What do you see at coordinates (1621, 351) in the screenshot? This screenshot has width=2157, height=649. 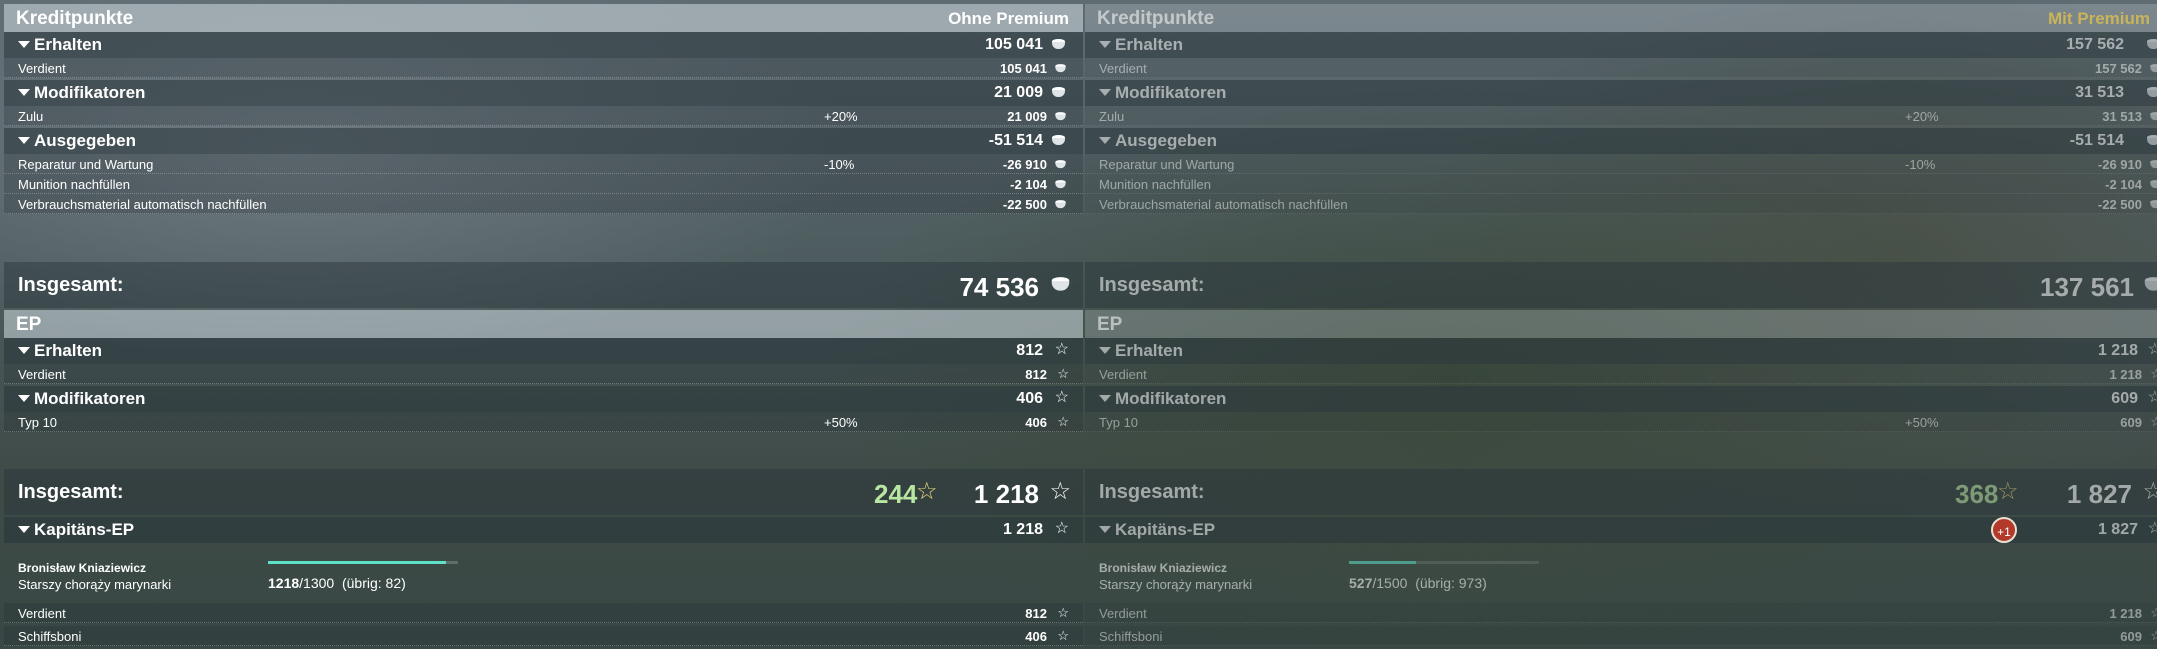 I see `xp-earned-section: Erhalten 1 218 ☆` at bounding box center [1621, 351].